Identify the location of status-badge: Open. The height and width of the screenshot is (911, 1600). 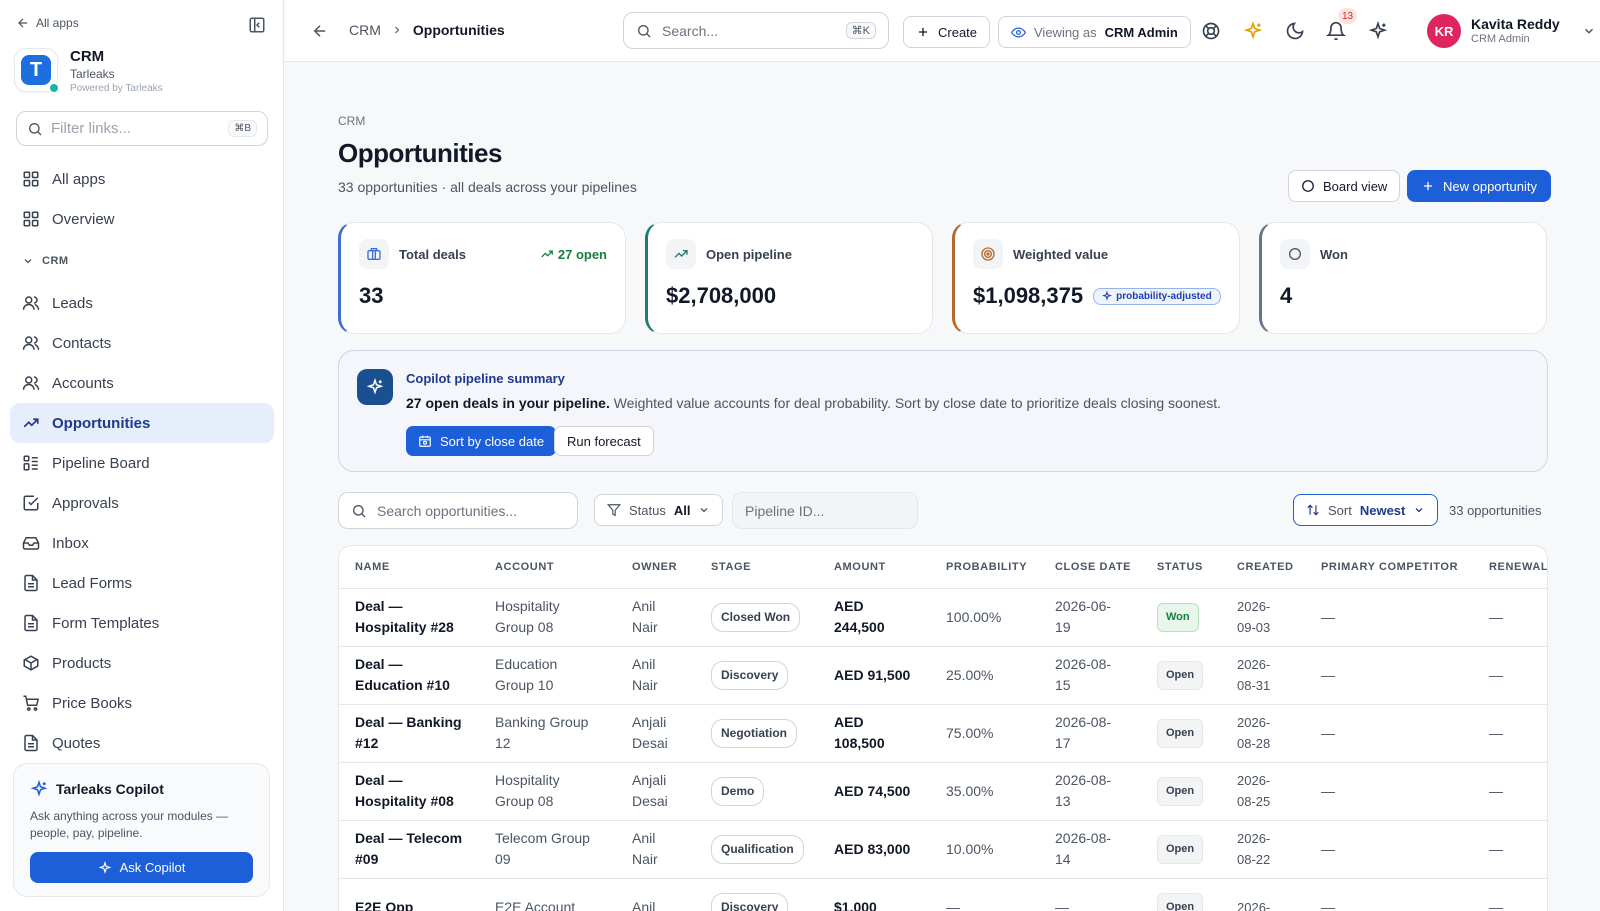
(1180, 791).